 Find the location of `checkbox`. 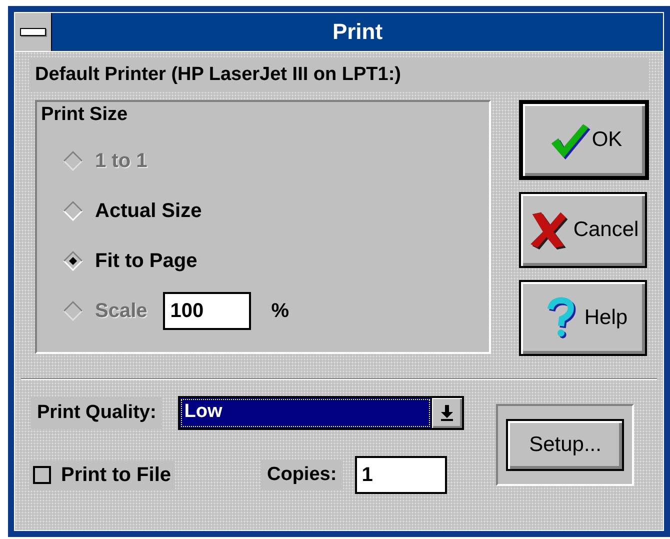

checkbox is located at coordinates (42, 475).